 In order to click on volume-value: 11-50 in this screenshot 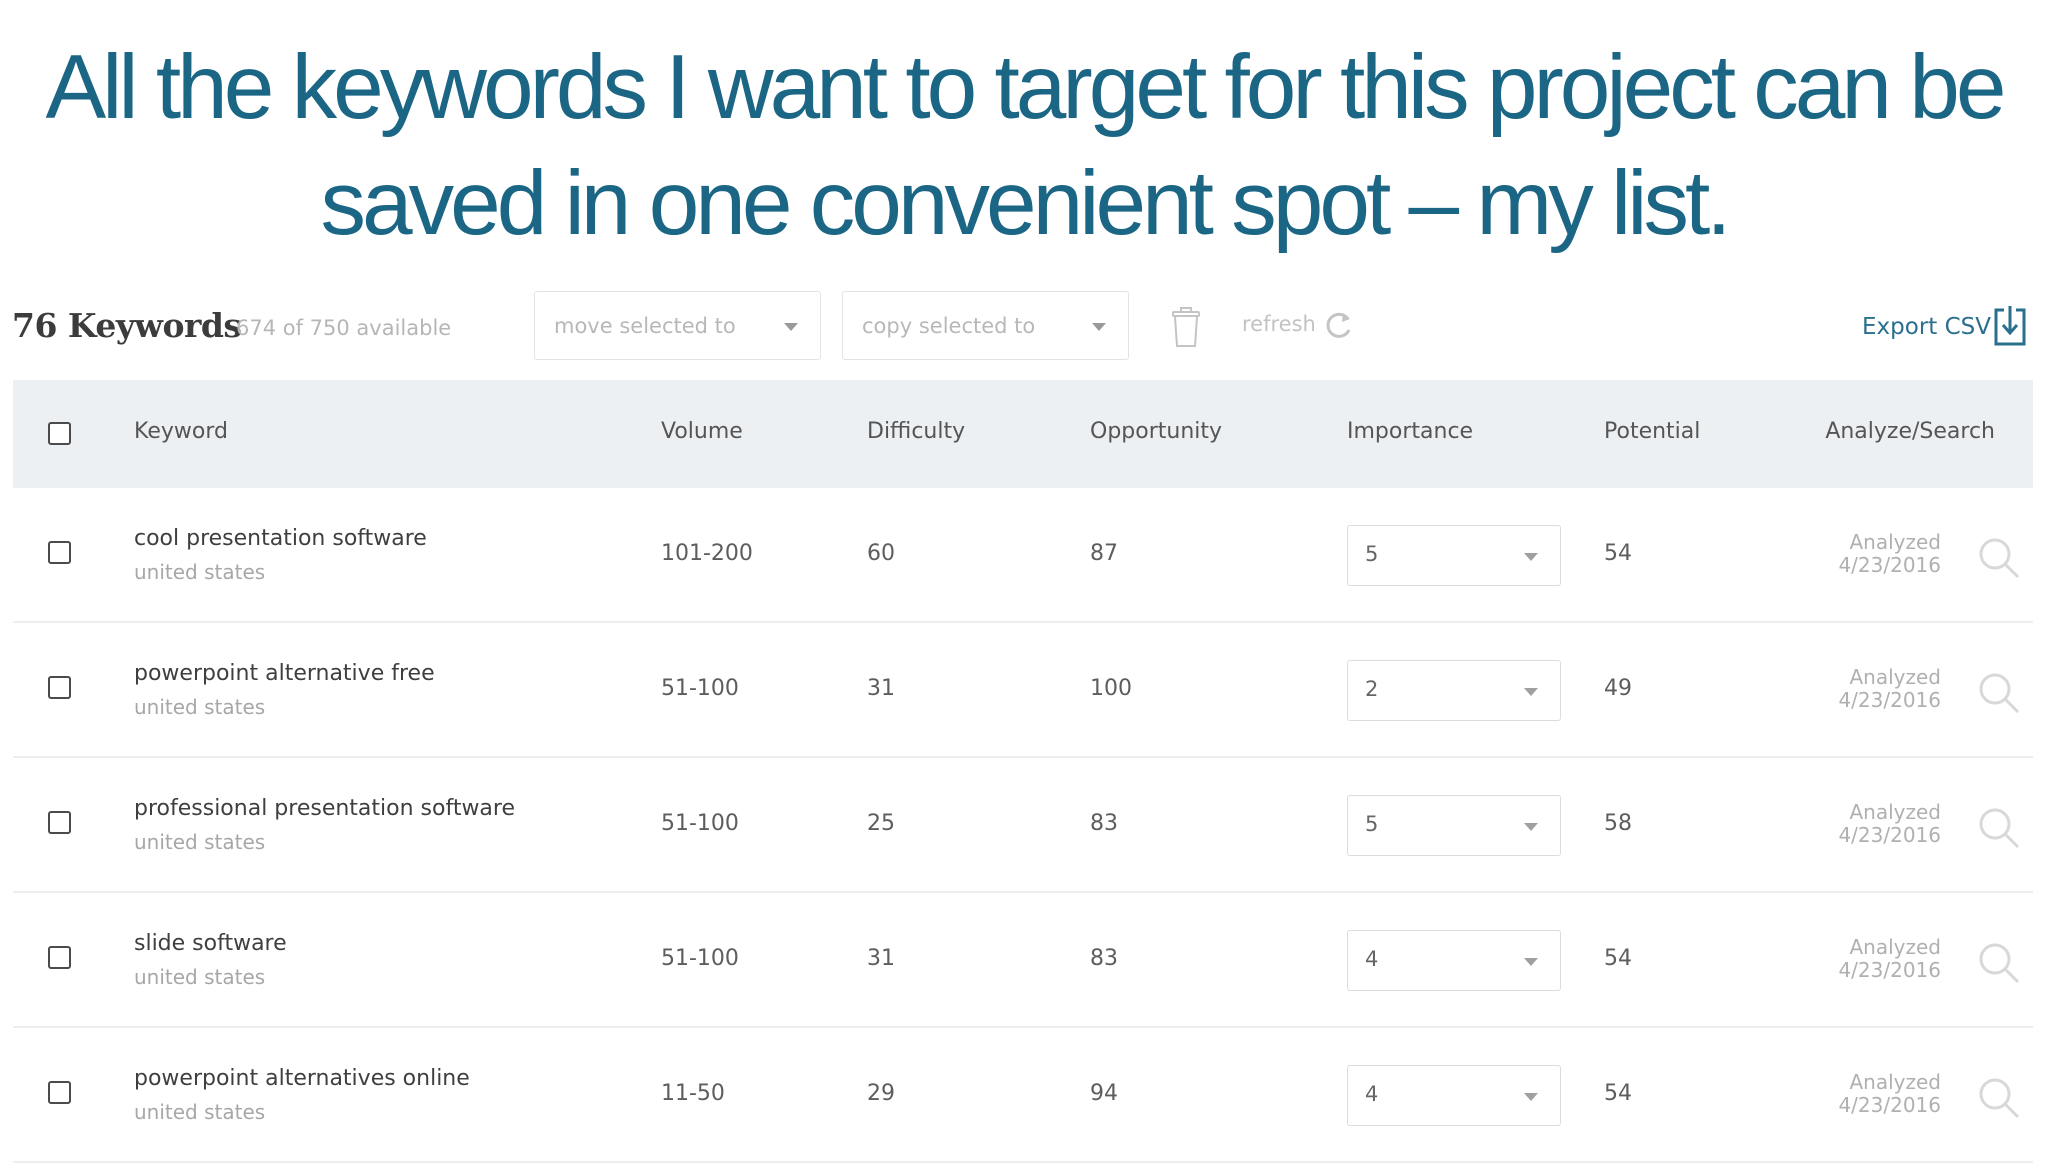, I will do `click(693, 1093)`.